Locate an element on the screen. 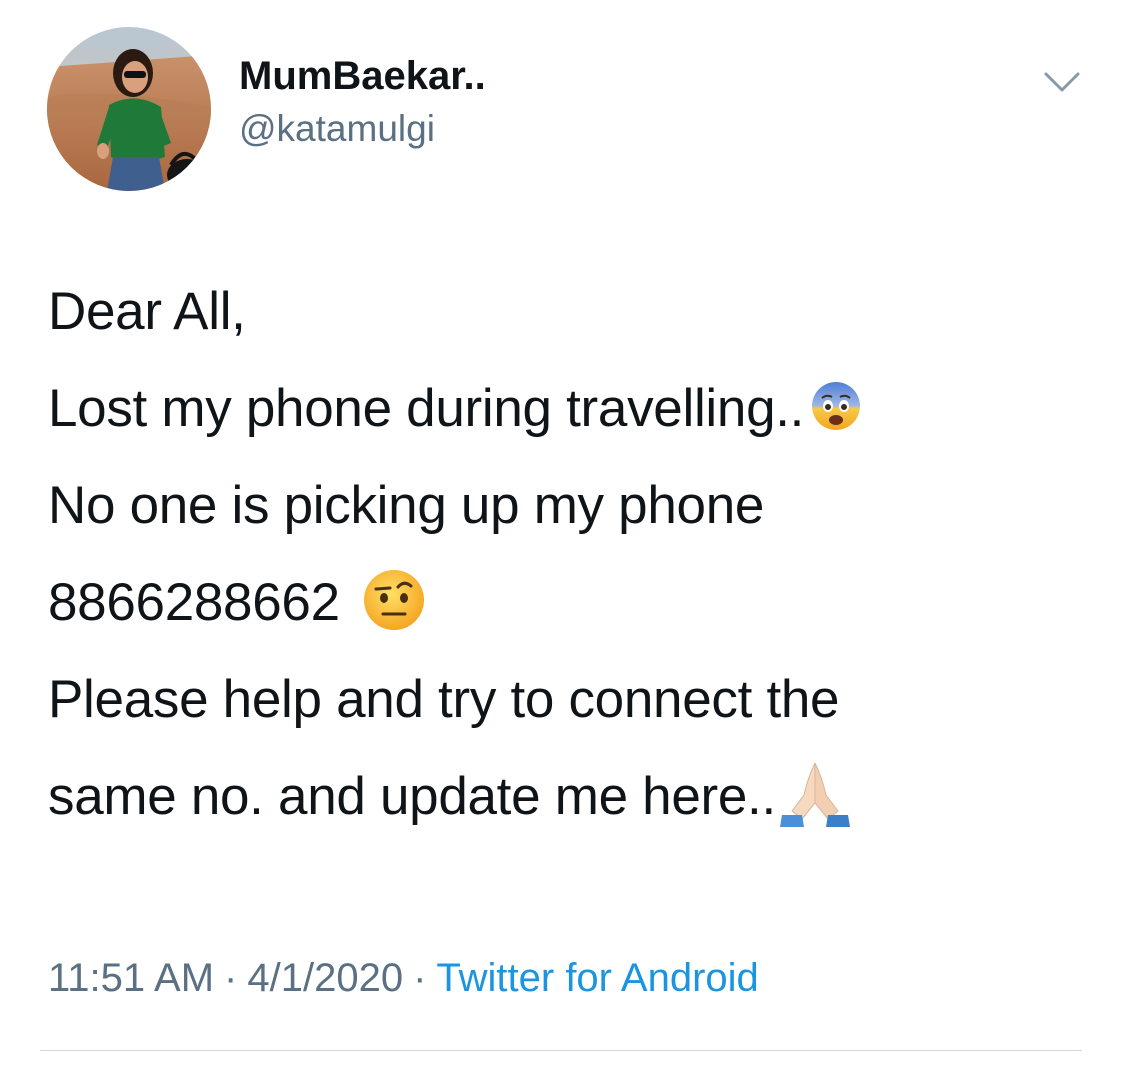 The image size is (1124, 1065). tweet-line: 8866288662 is located at coordinates (568, 602).